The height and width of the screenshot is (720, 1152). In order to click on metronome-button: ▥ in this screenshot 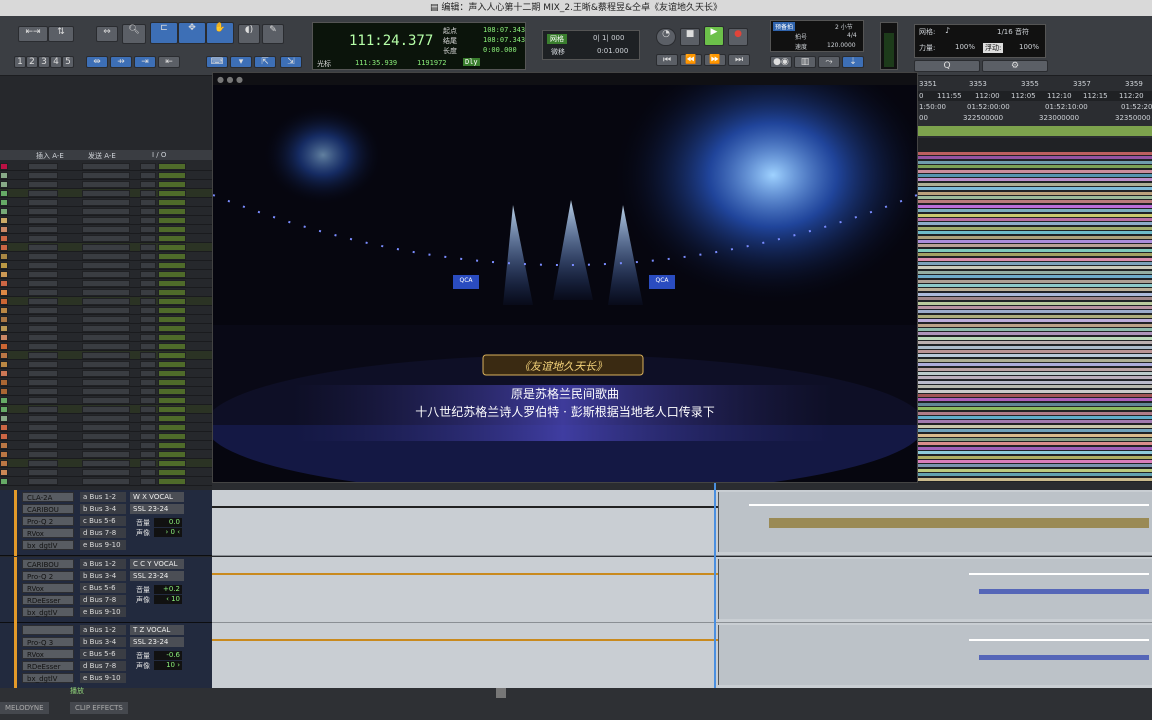, I will do `click(805, 62)`.